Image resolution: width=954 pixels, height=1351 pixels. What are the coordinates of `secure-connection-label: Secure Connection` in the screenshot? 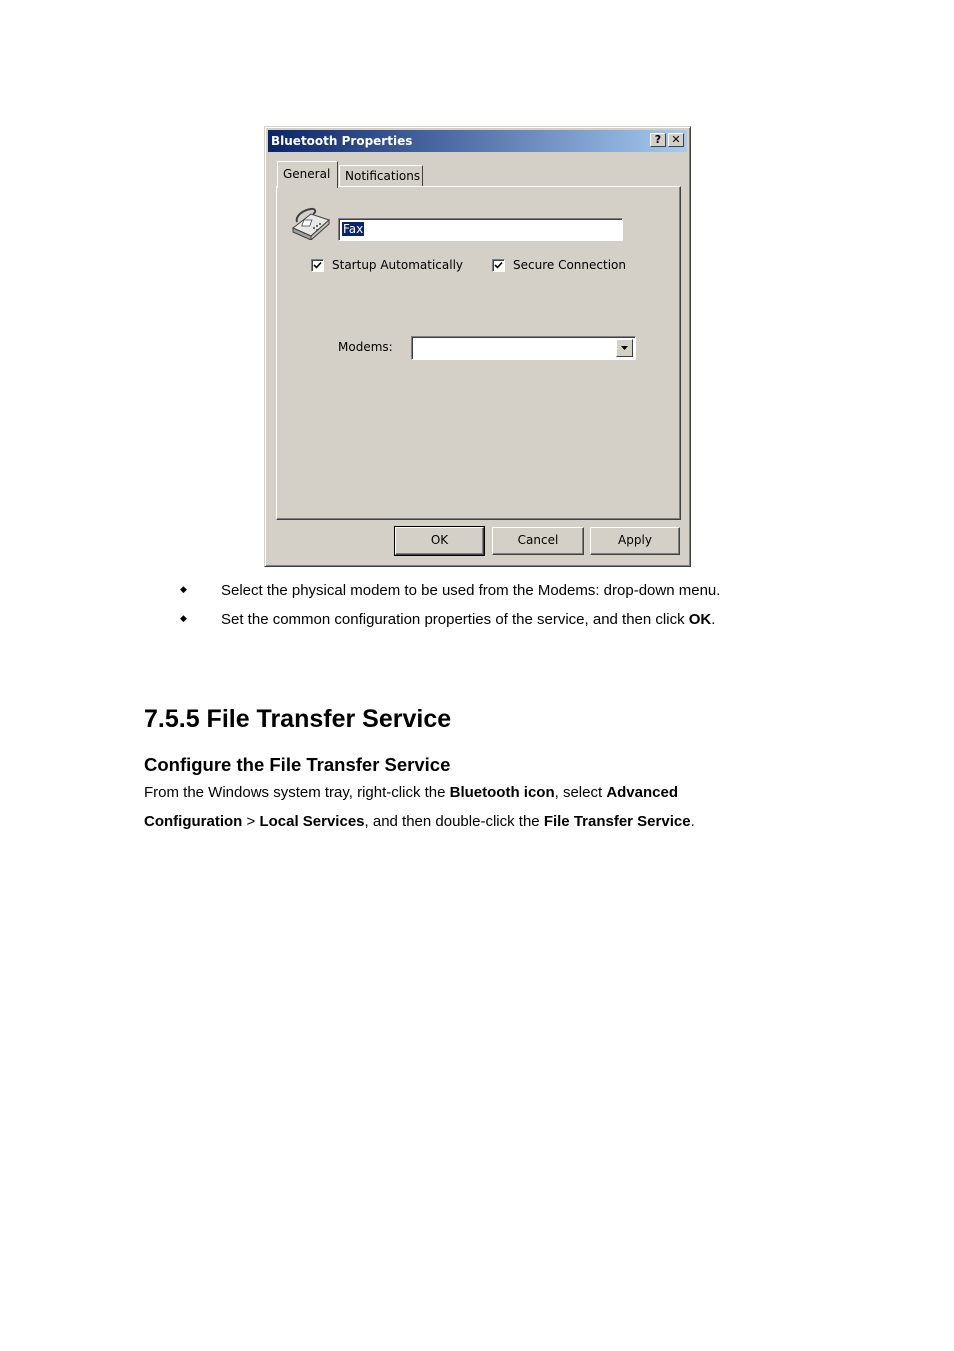 It's located at (569, 265).